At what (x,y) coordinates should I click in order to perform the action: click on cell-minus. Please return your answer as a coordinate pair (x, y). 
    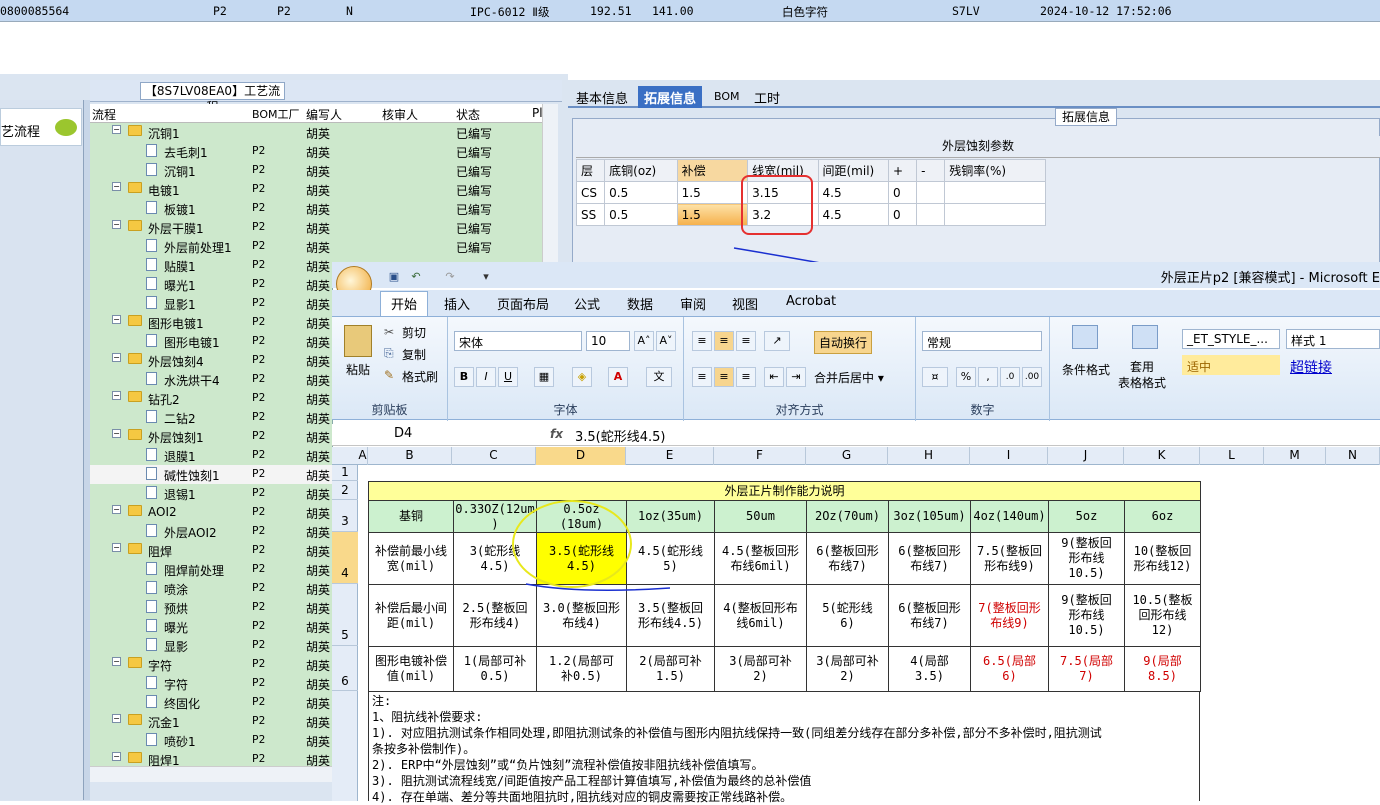
    Looking at the image, I should click on (931, 192).